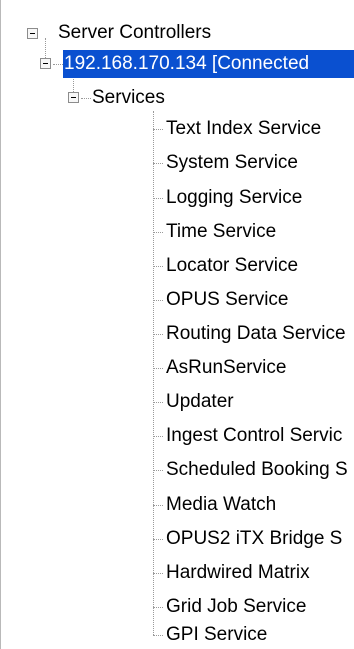 The image size is (354, 649). I want to click on tree-item-label: OPUS Service, so click(227, 299).